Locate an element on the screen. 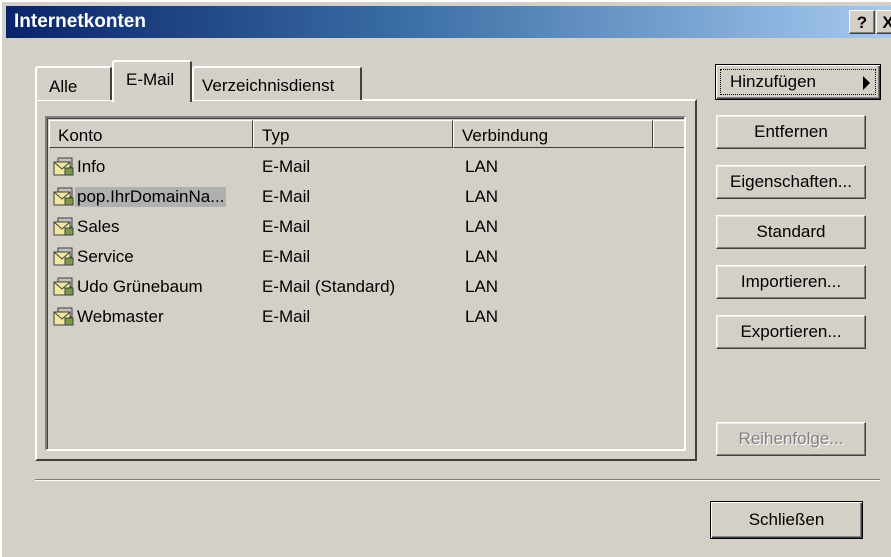 The image size is (891, 557). account-type: E-Mail (Standard) is located at coordinates (329, 286).